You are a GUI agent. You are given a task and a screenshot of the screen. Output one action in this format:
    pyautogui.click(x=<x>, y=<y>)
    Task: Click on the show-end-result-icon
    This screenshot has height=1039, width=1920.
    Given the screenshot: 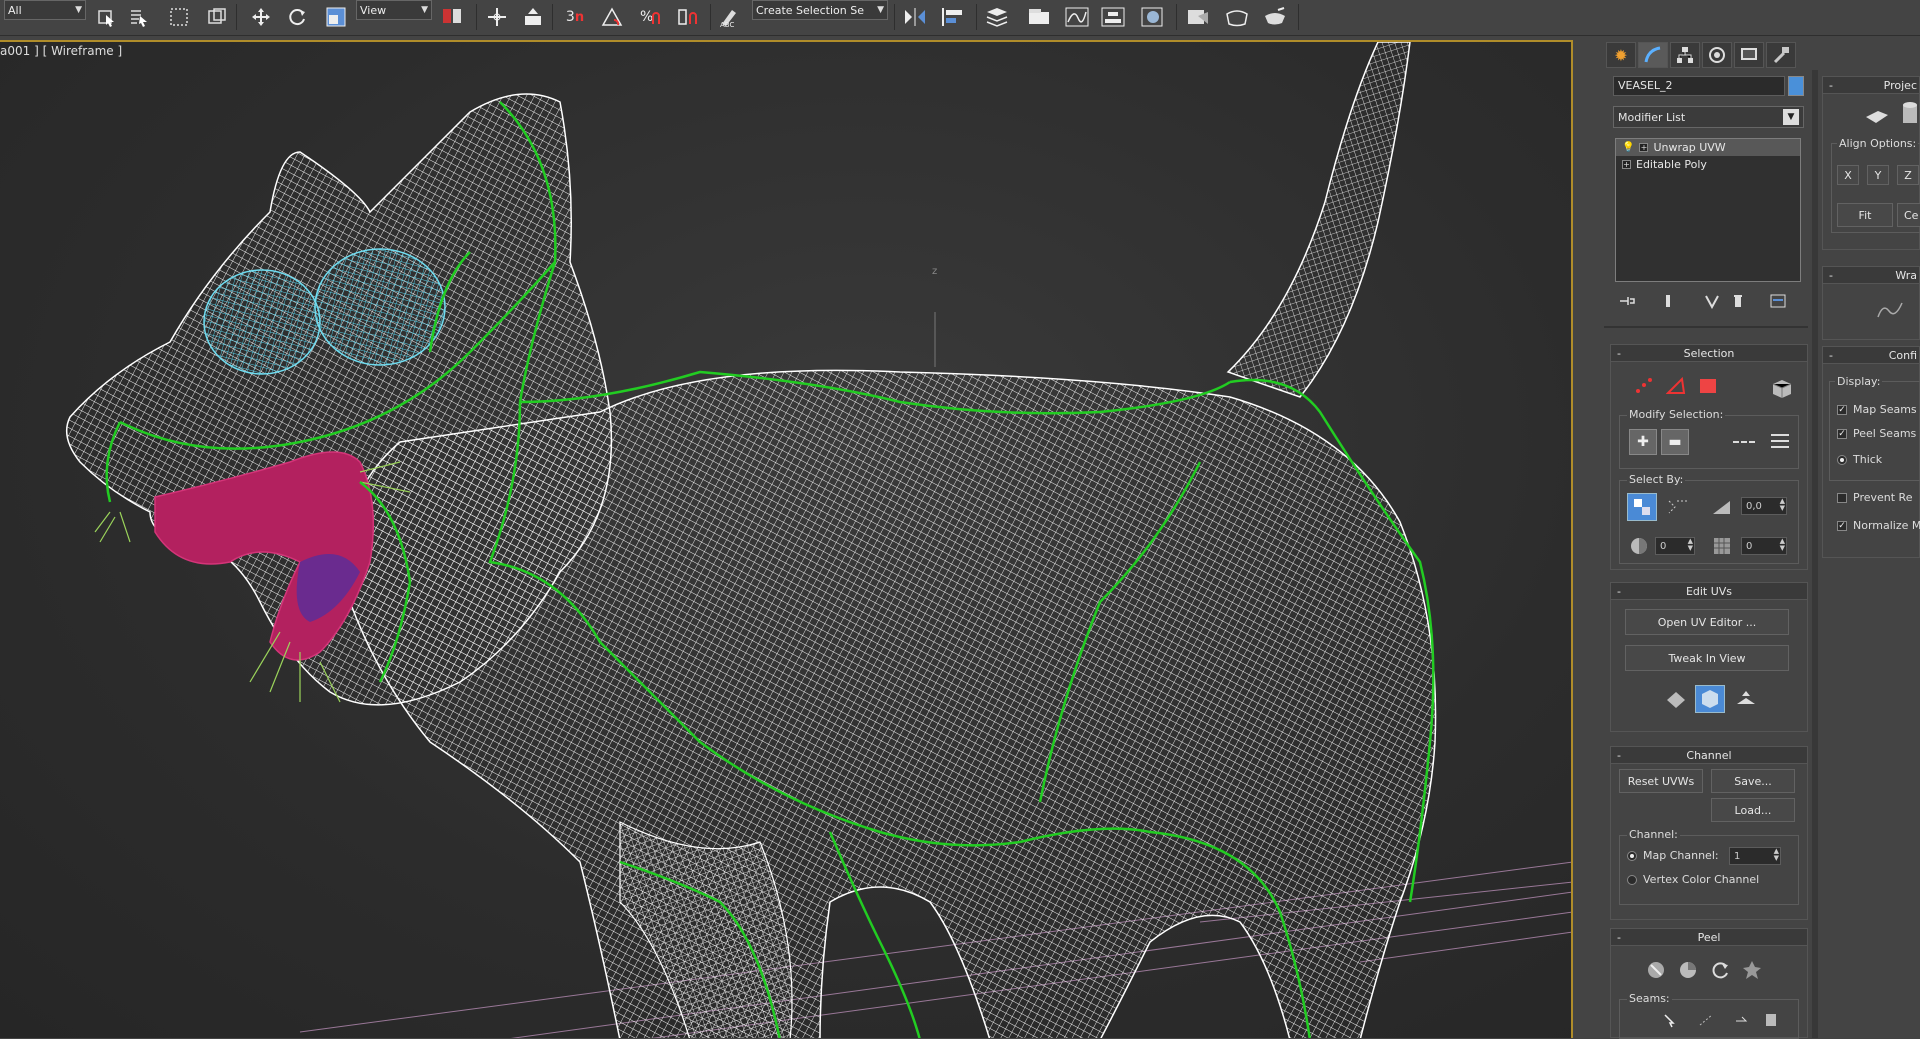 What is the action you would take?
    pyautogui.click(x=1668, y=301)
    